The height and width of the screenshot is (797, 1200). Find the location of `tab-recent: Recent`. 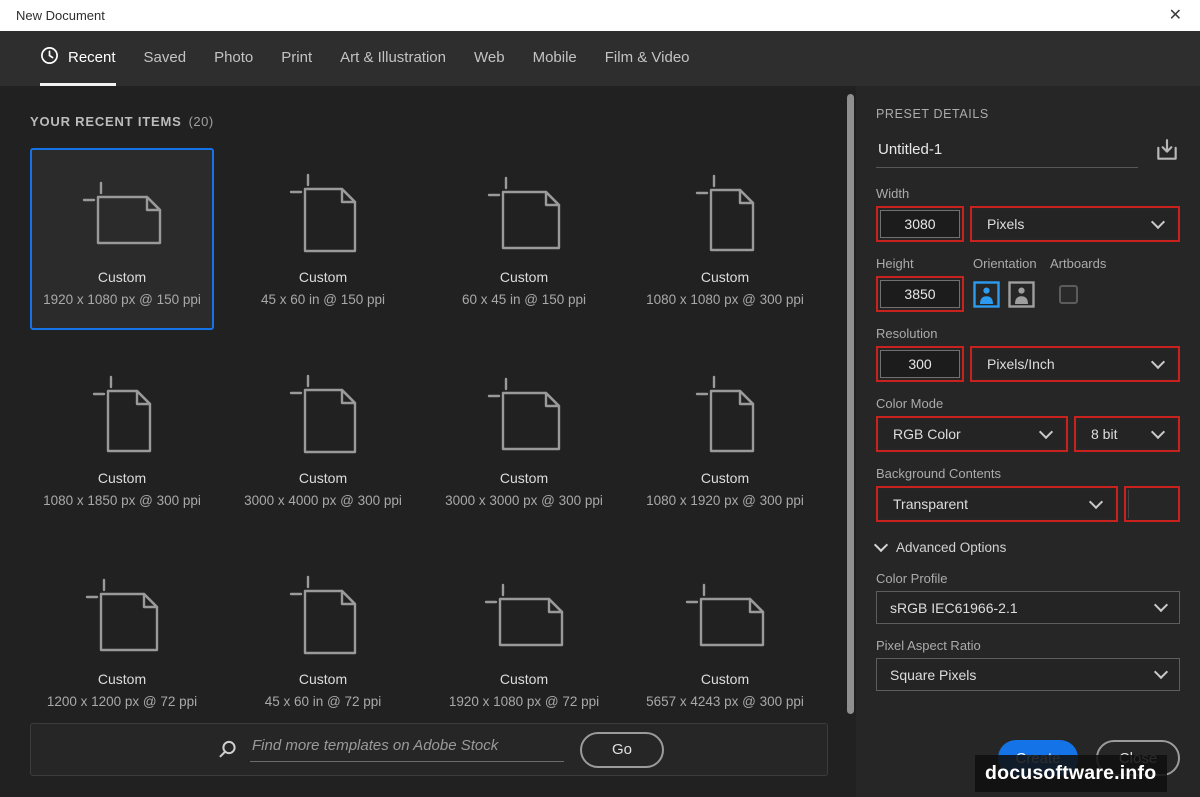

tab-recent: Recent is located at coordinates (78, 58).